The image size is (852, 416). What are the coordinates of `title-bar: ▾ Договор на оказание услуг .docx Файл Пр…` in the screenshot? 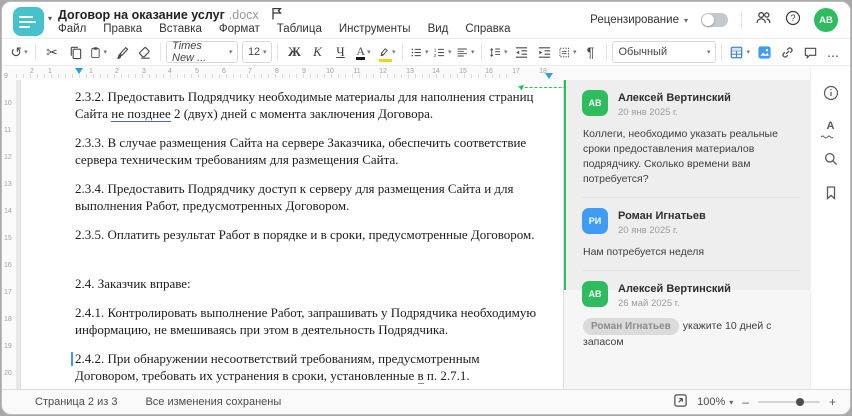 It's located at (426, 20).